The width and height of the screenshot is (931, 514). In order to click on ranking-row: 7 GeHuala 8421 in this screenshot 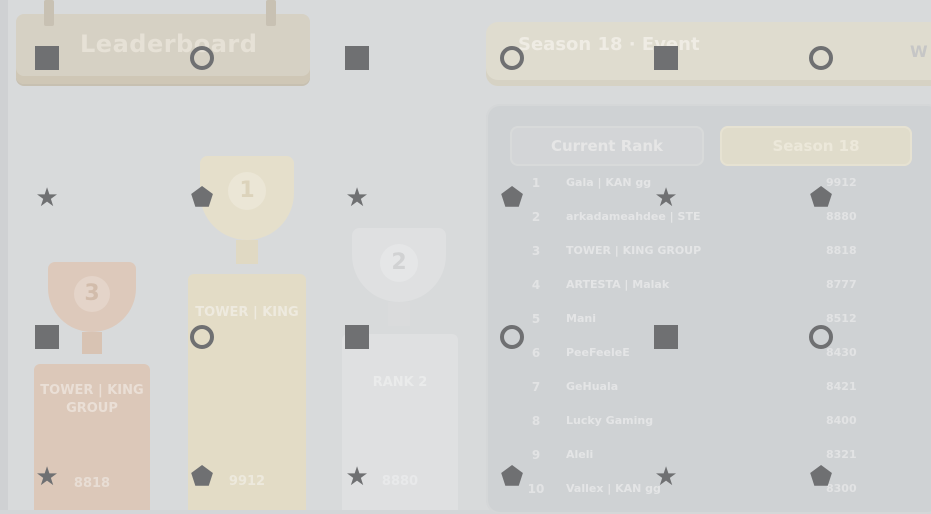, I will do `click(713, 387)`.